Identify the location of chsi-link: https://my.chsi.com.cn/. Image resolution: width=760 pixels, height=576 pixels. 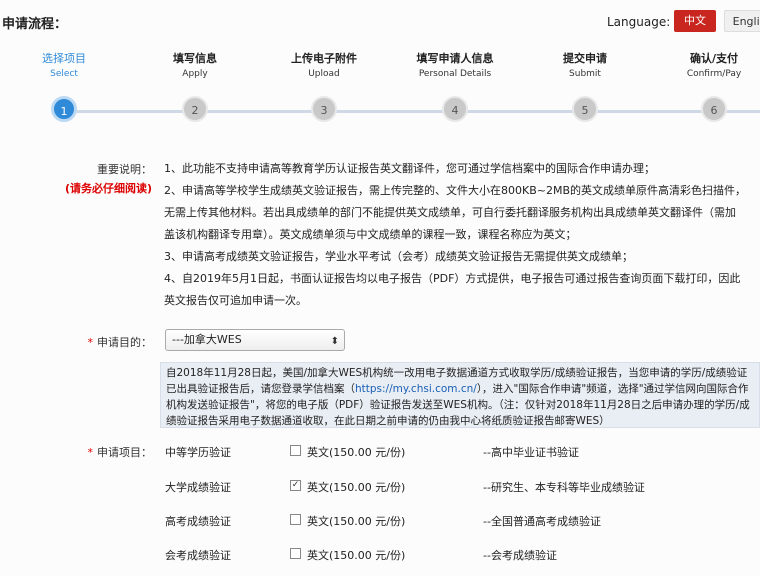
(416, 389).